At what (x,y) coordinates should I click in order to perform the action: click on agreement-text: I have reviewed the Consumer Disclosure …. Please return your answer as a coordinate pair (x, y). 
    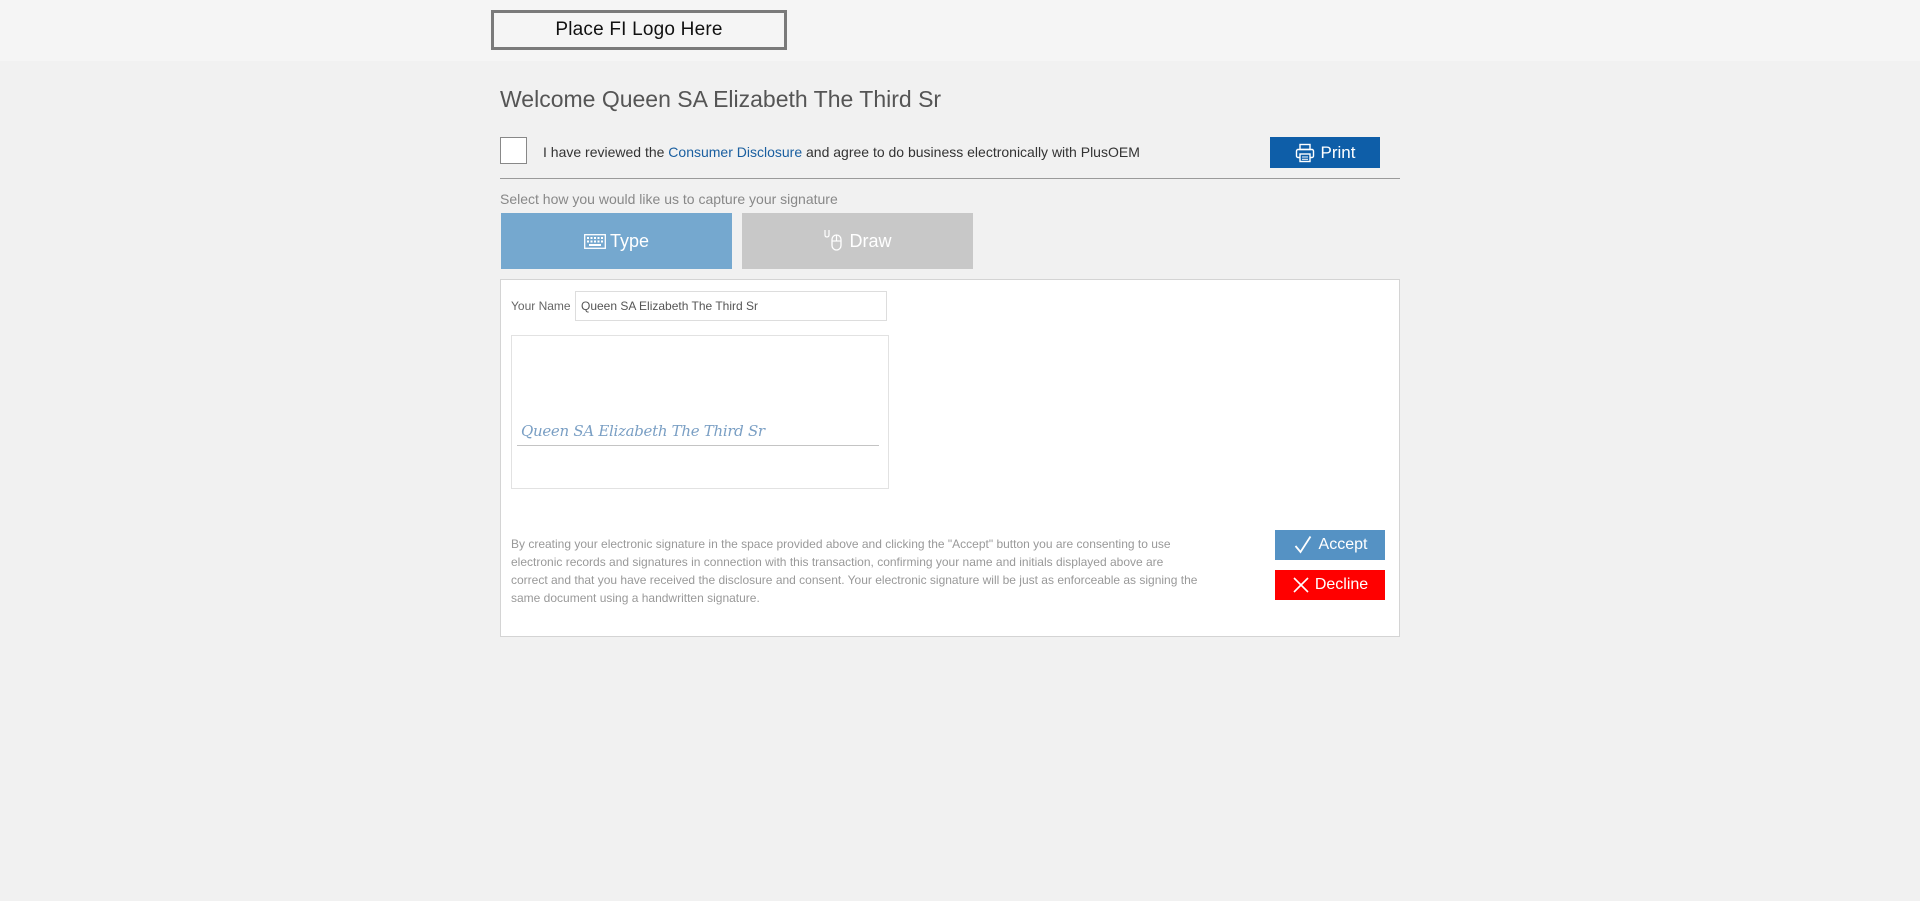
    Looking at the image, I should click on (841, 152).